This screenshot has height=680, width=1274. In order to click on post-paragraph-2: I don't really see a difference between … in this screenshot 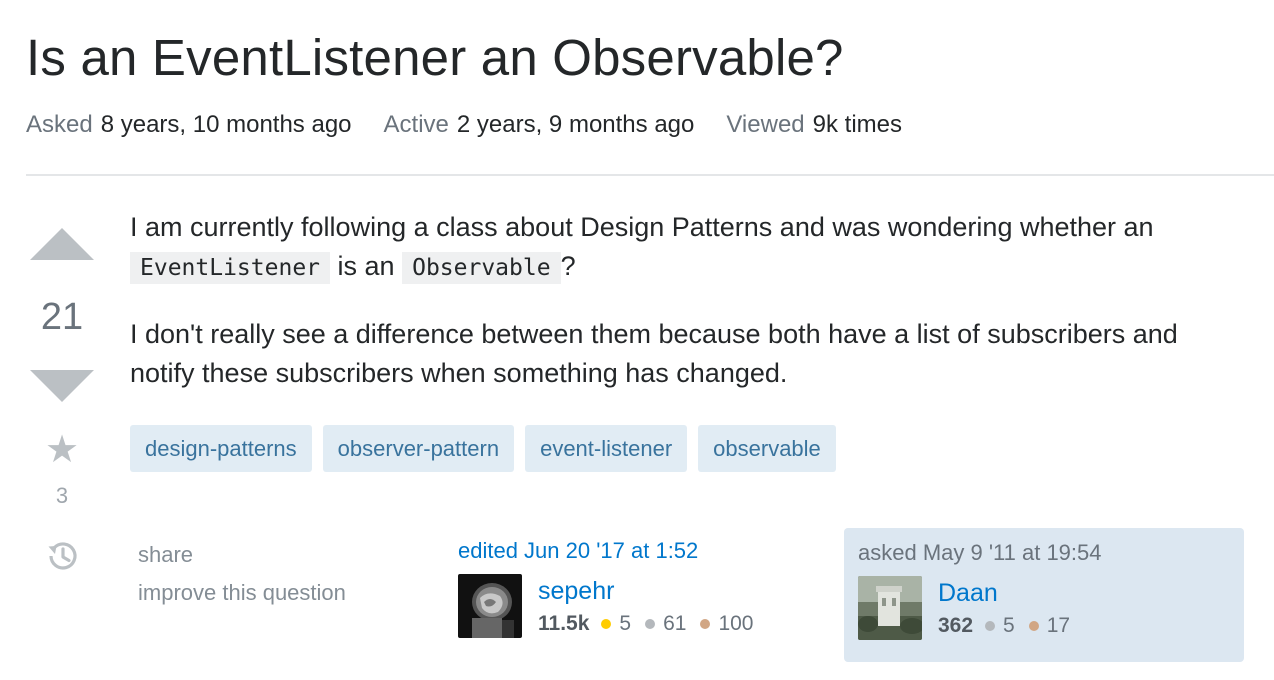, I will do `click(654, 353)`.